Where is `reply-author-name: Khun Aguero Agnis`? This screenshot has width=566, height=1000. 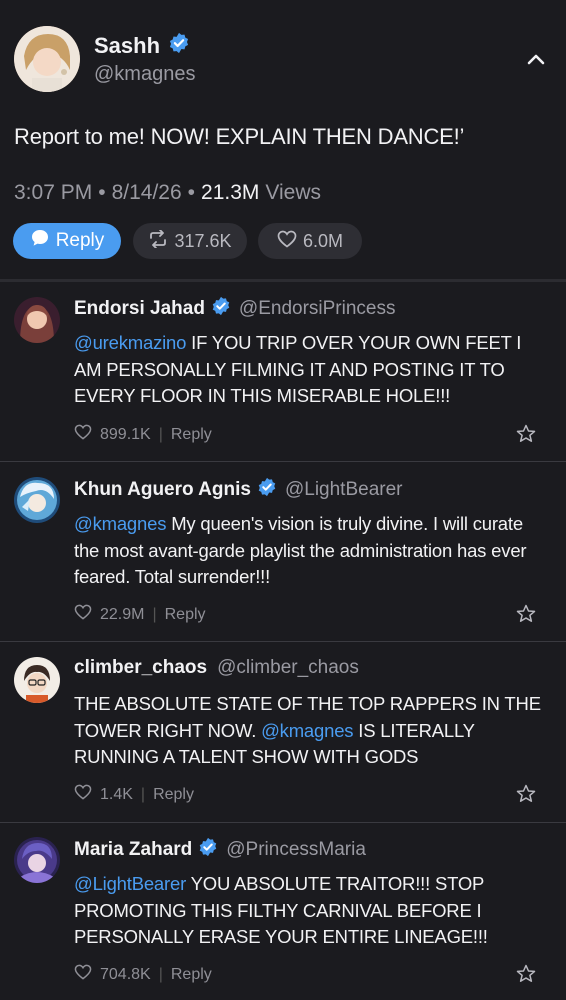
reply-author-name: Khun Aguero Agnis is located at coordinates (162, 490).